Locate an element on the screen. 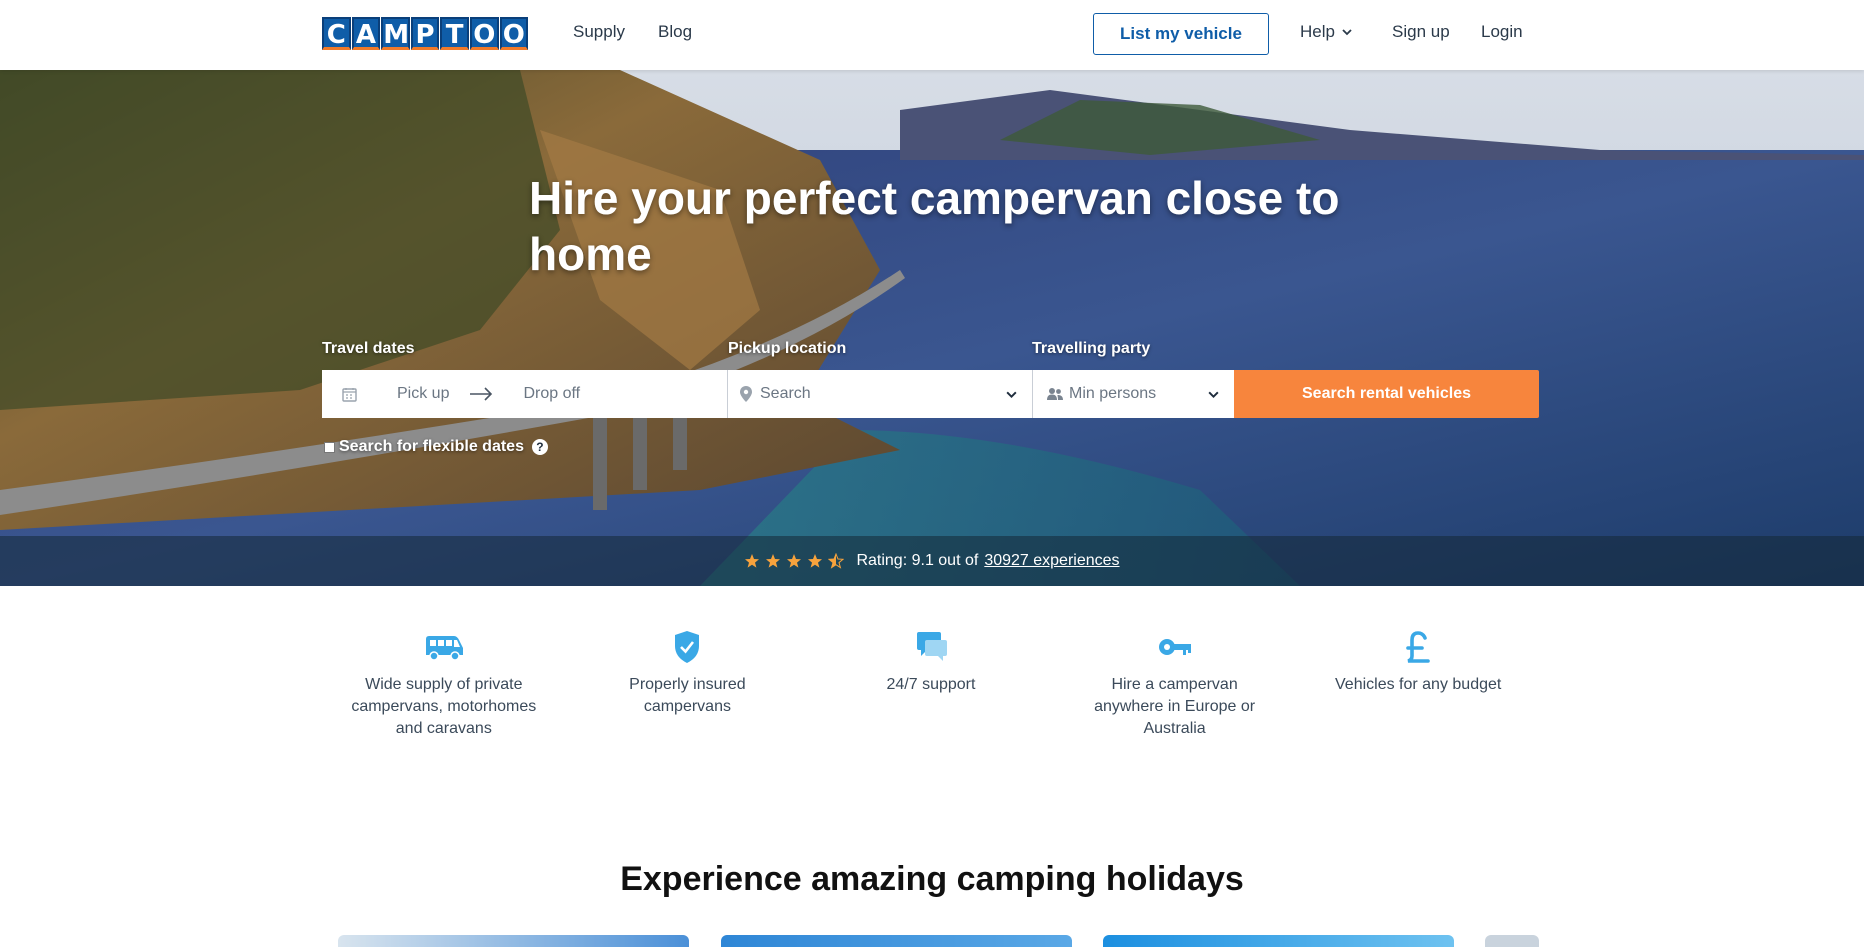 Image resolution: width=1864 pixels, height=947 pixels. travel-dates-field: Pick up Drop off is located at coordinates (525, 394).